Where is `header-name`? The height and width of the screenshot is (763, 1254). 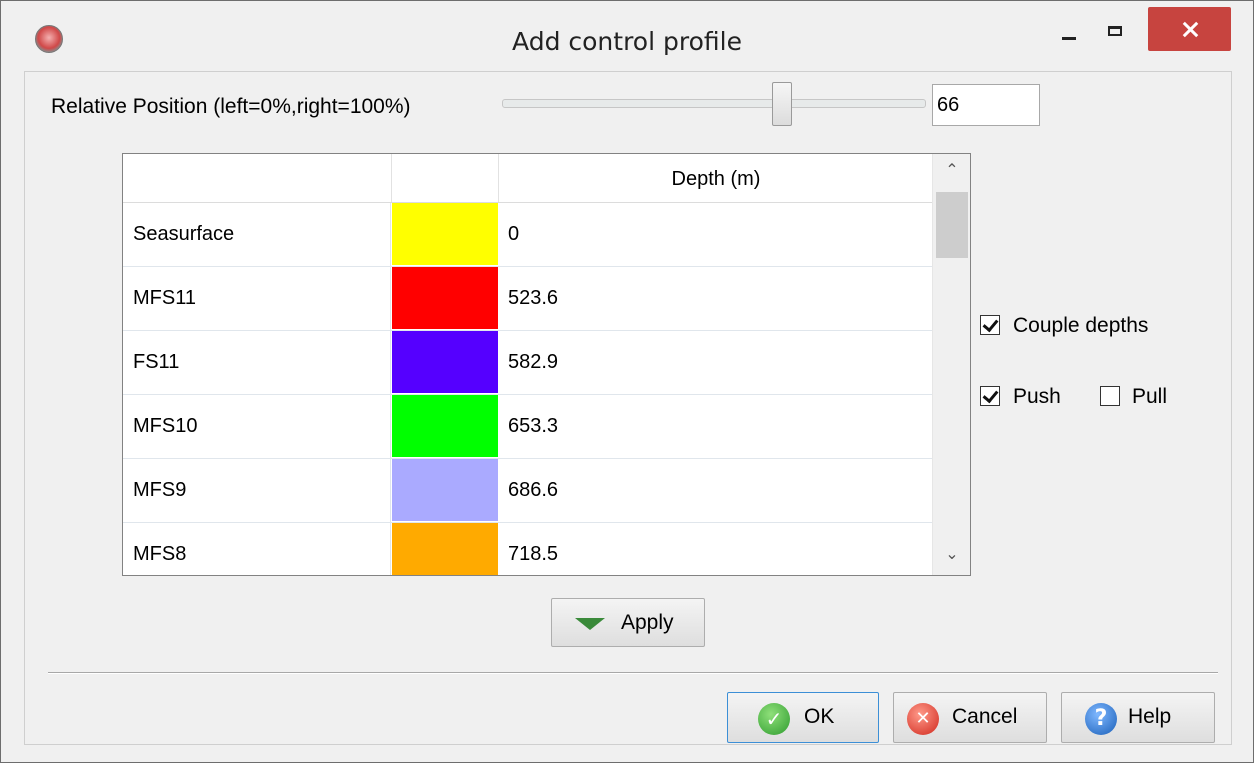
header-name is located at coordinates (257, 178).